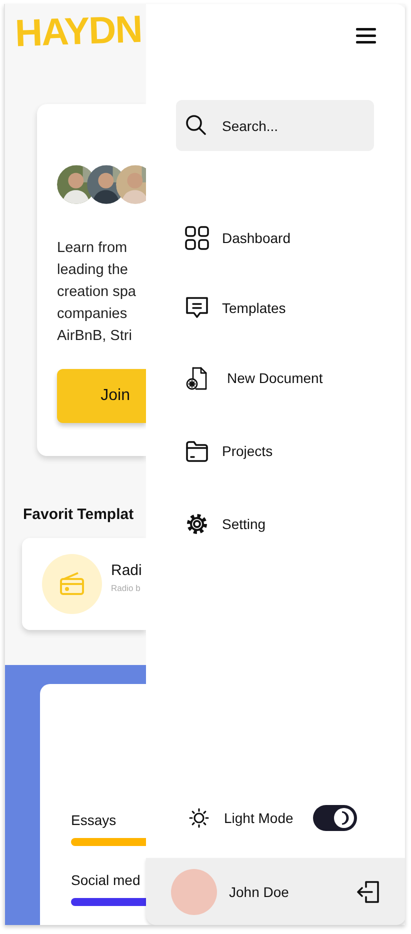  What do you see at coordinates (197, 451) in the screenshot?
I see `folder-icon` at bounding box center [197, 451].